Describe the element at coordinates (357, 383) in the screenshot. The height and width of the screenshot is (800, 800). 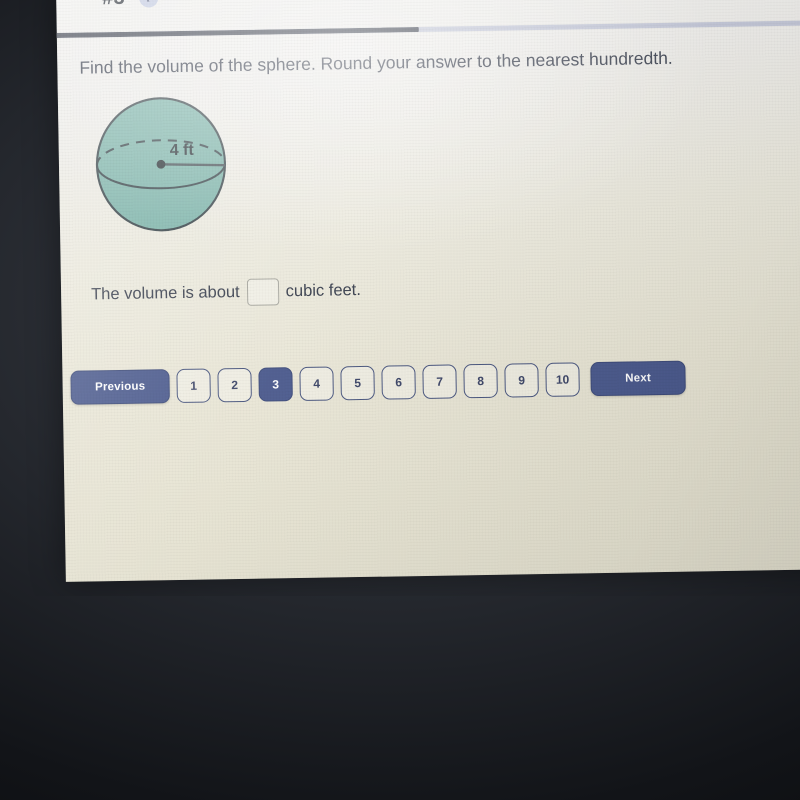
I see `page-number-5: 5` at that location.